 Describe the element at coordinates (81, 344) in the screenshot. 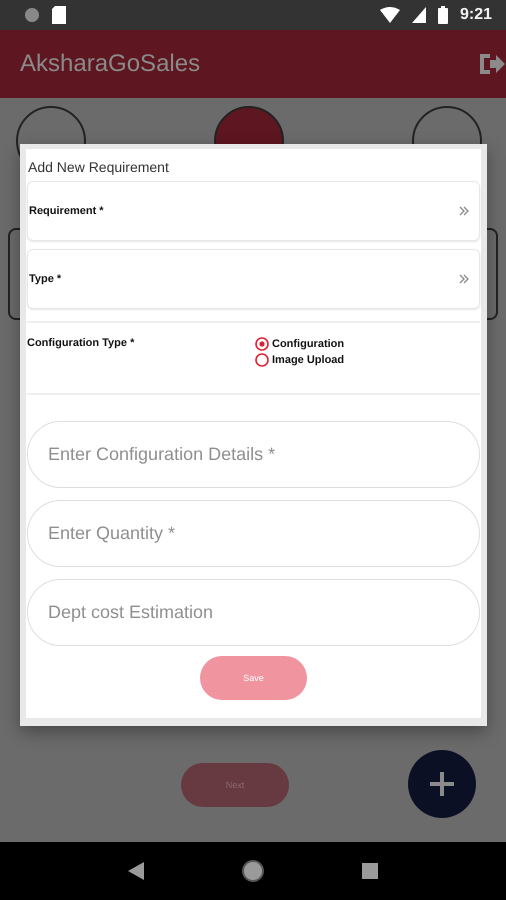

I see `configuration-type-label: Configuration Type *` at that location.